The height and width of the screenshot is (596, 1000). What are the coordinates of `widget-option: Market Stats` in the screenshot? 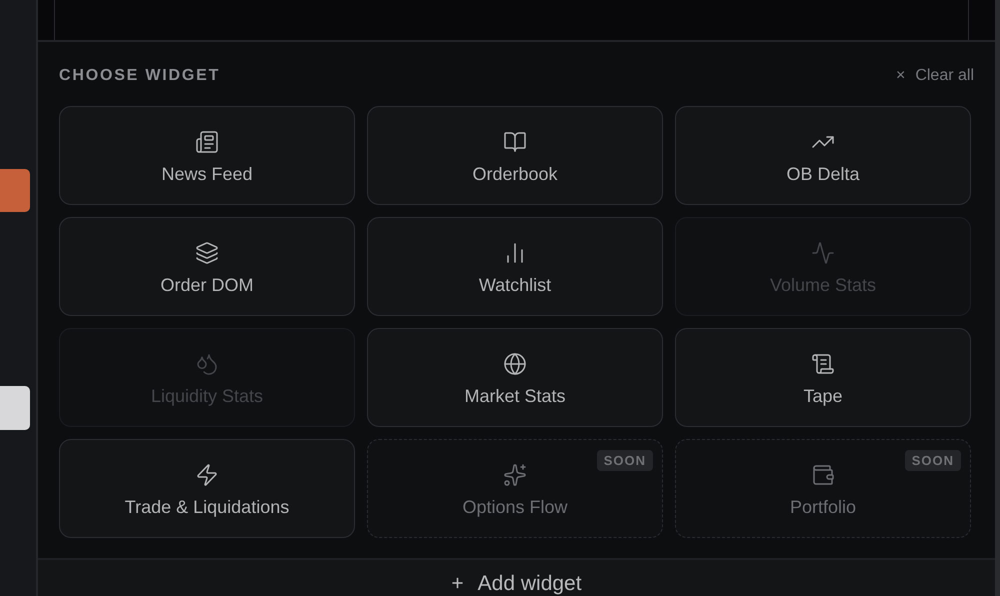 It's located at (515, 377).